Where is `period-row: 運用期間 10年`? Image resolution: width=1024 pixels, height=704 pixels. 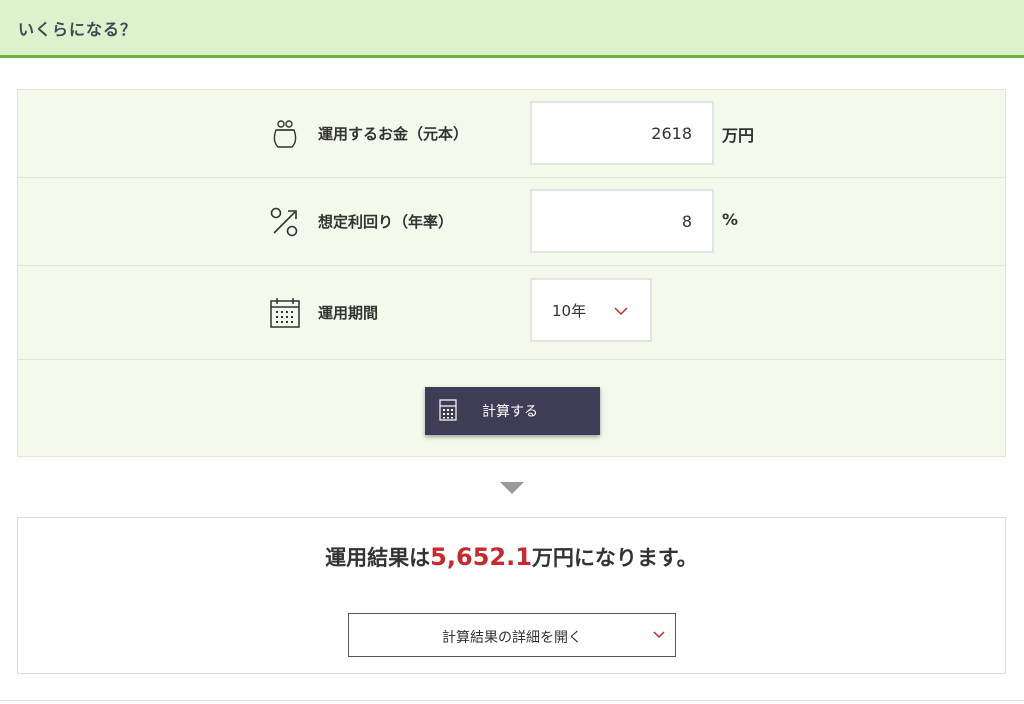 period-row: 運用期間 10年 is located at coordinates (511, 313).